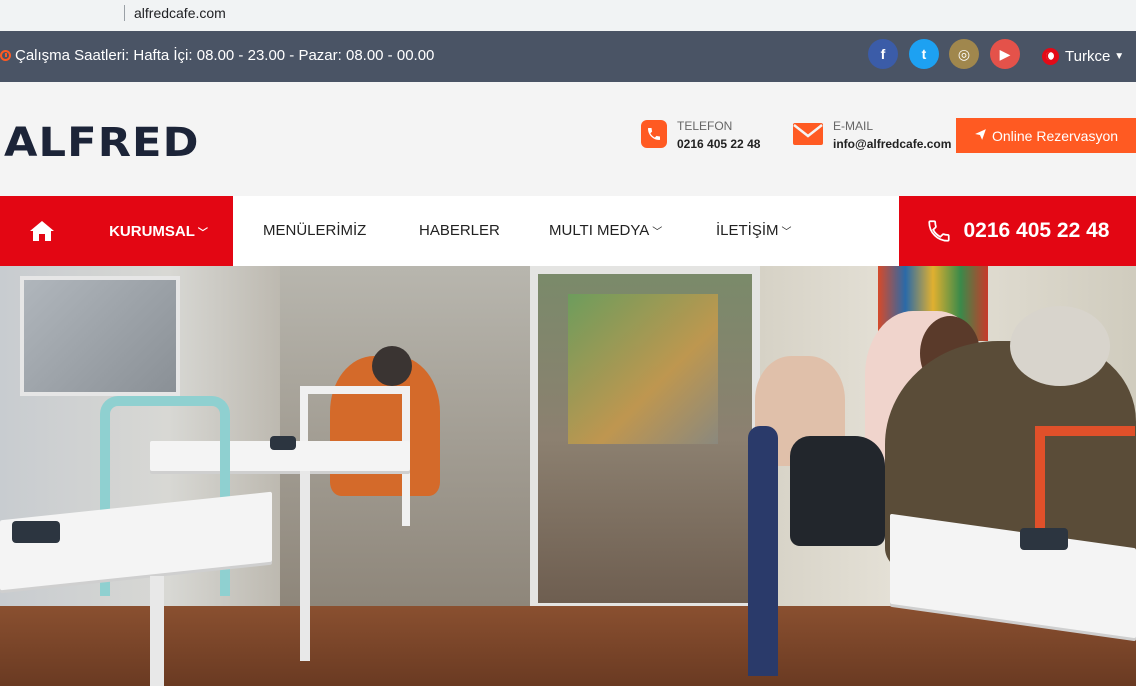 The image size is (1136, 686). I want to click on facebook-icon: f, so click(883, 54).